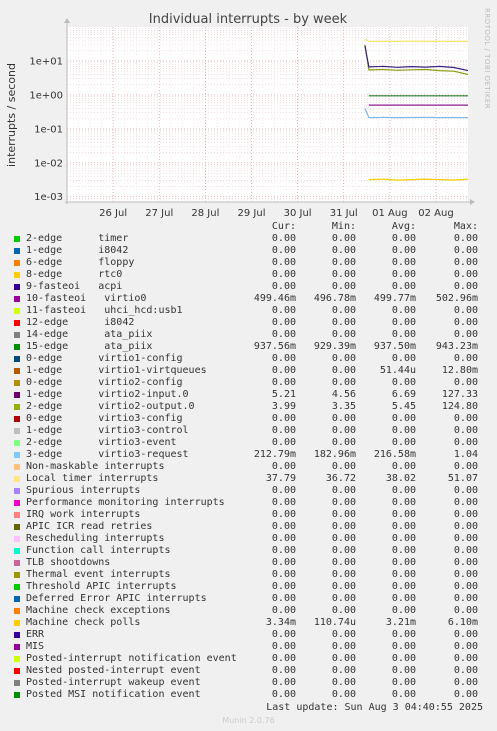 This screenshot has height=731, width=497. What do you see at coordinates (113, 670) in the screenshot?
I see `legend-name: Nested posted-interrupt event` at bounding box center [113, 670].